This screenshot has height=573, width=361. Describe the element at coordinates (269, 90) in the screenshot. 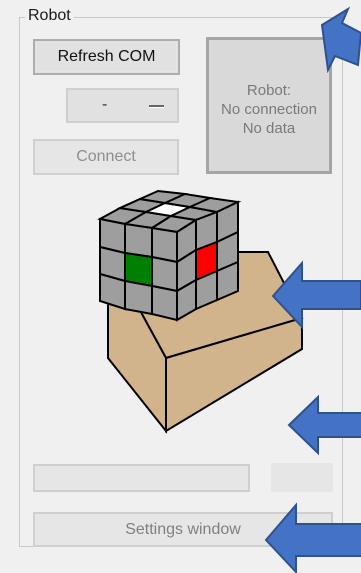

I see `status-line-robot: Robot:` at that location.